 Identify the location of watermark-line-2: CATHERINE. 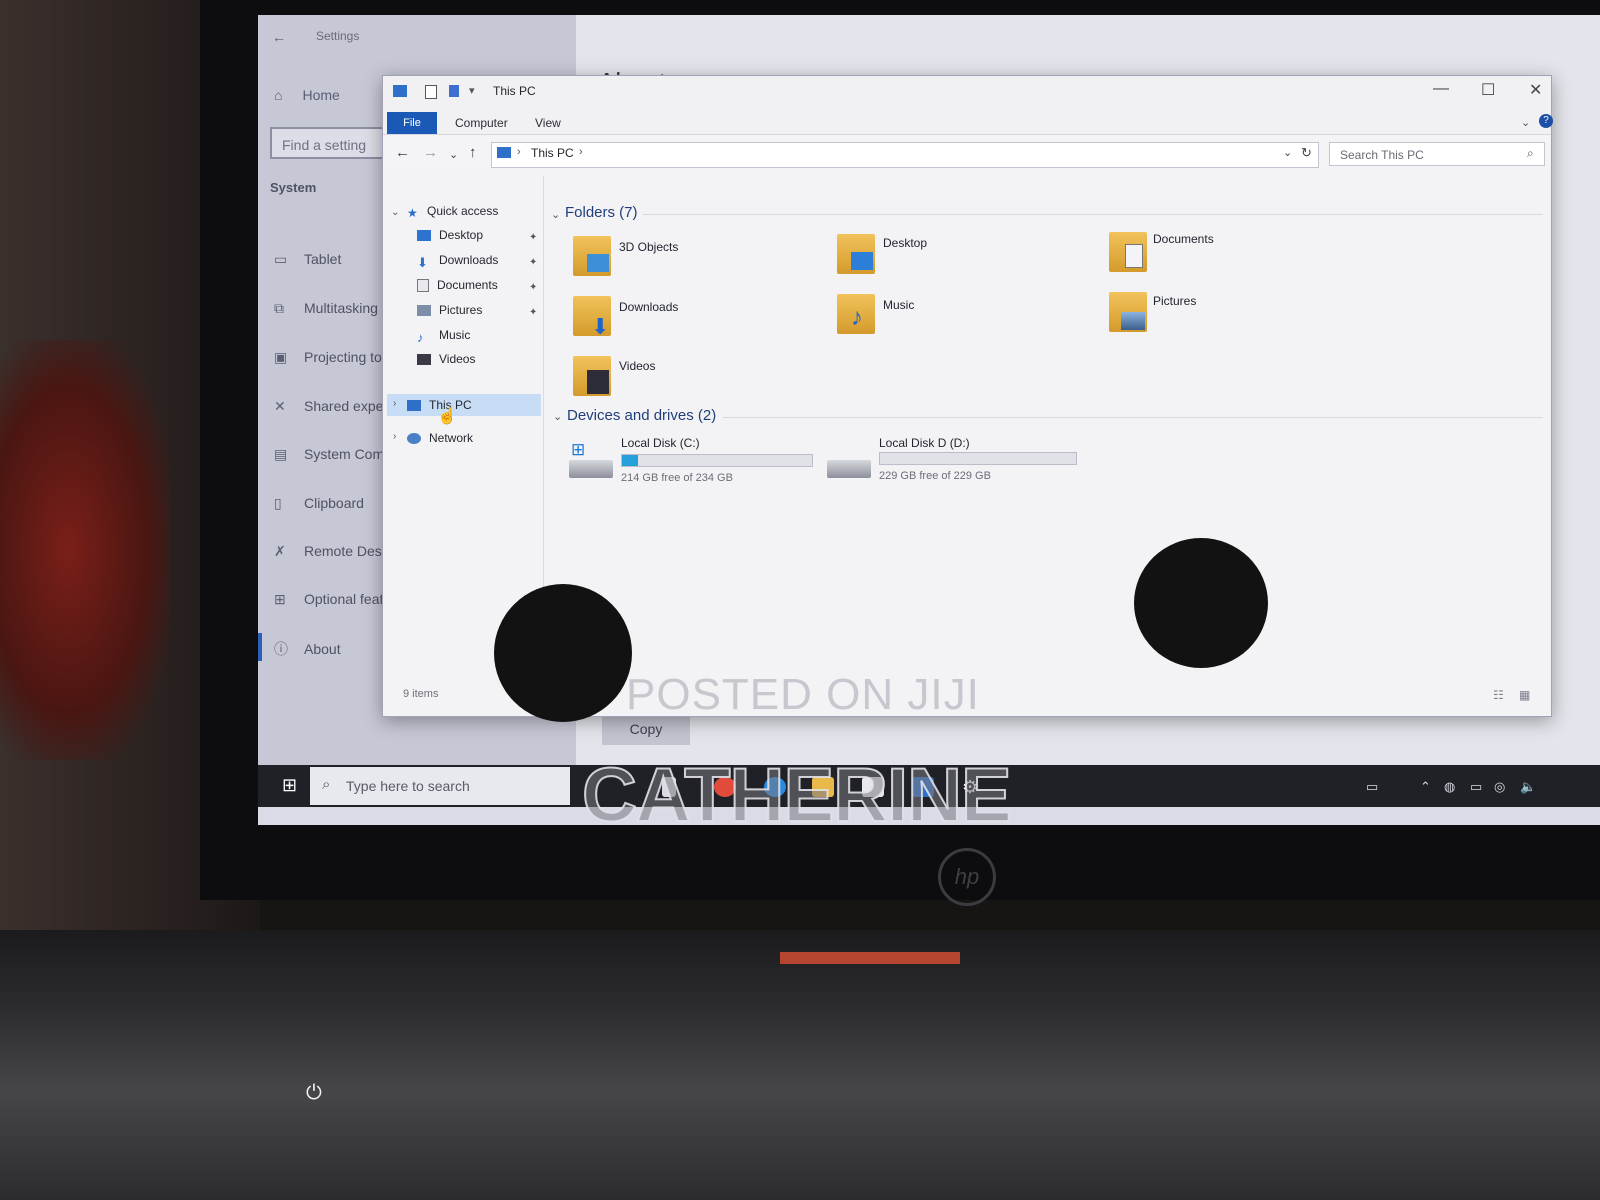
(797, 795).